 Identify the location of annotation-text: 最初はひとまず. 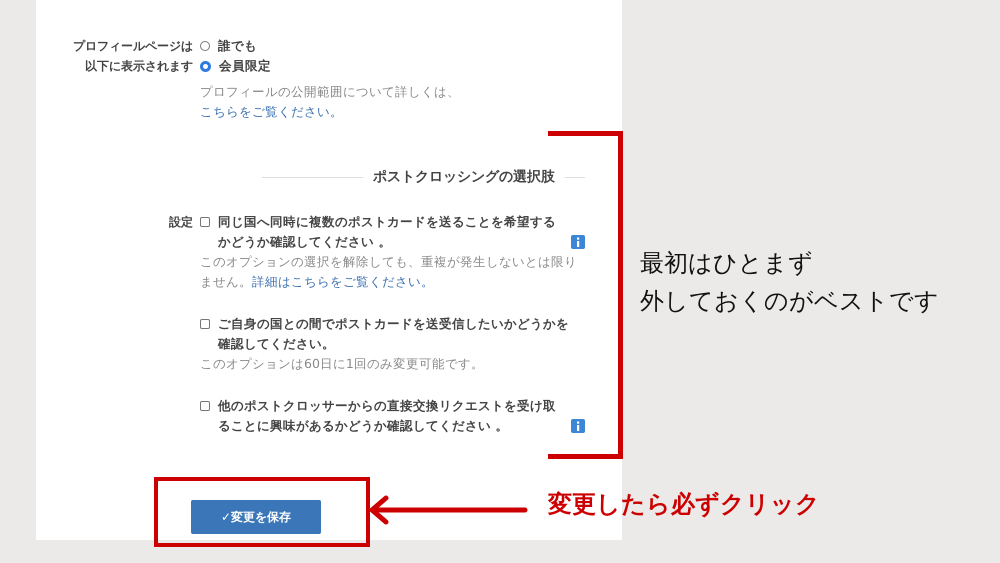
(727, 263).